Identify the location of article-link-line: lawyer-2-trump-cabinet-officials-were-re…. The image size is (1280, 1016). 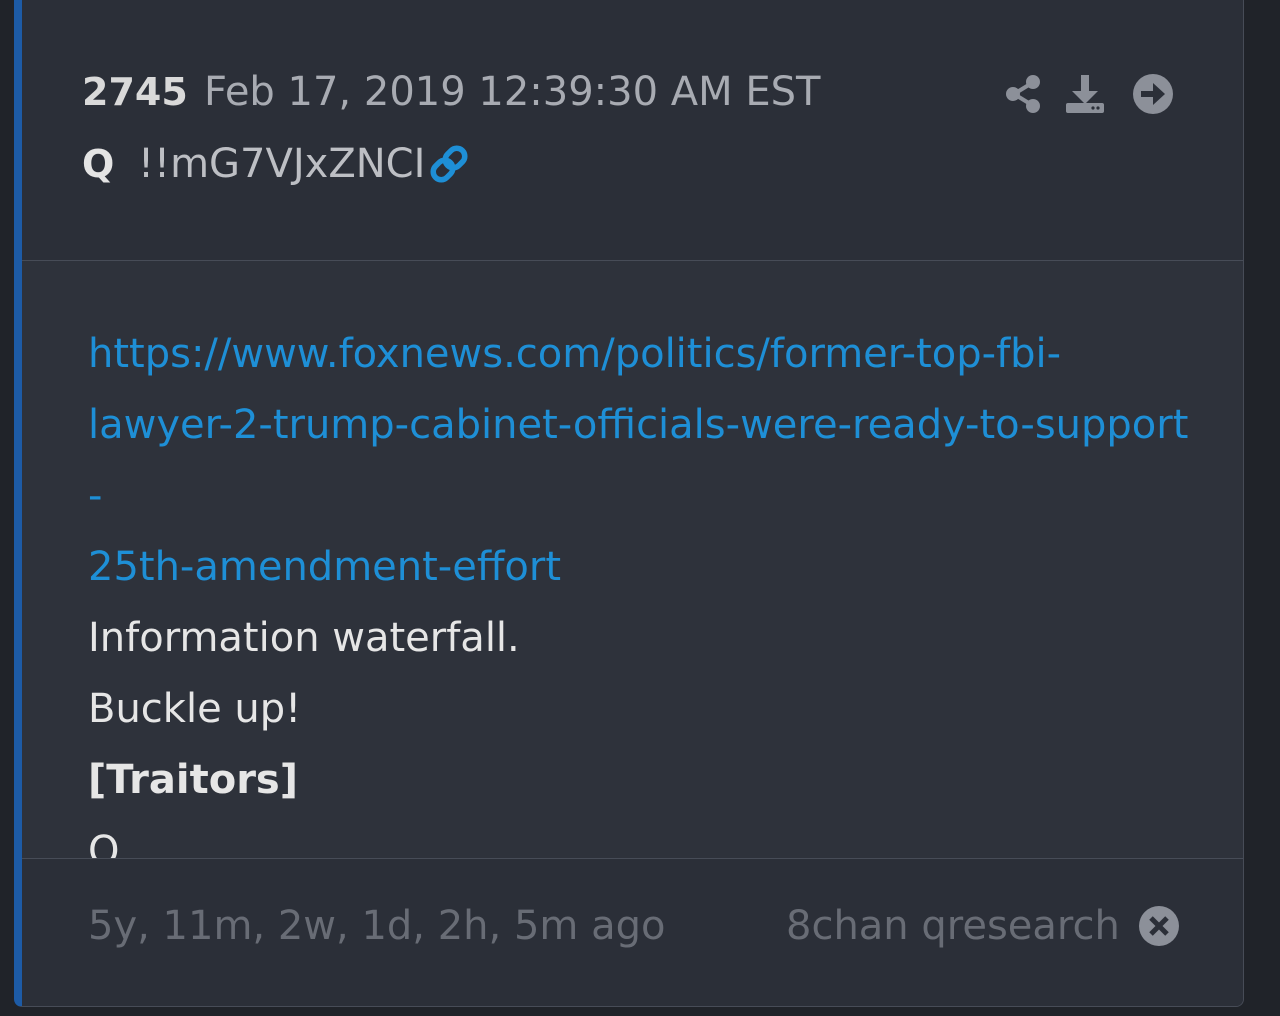
(638, 460).